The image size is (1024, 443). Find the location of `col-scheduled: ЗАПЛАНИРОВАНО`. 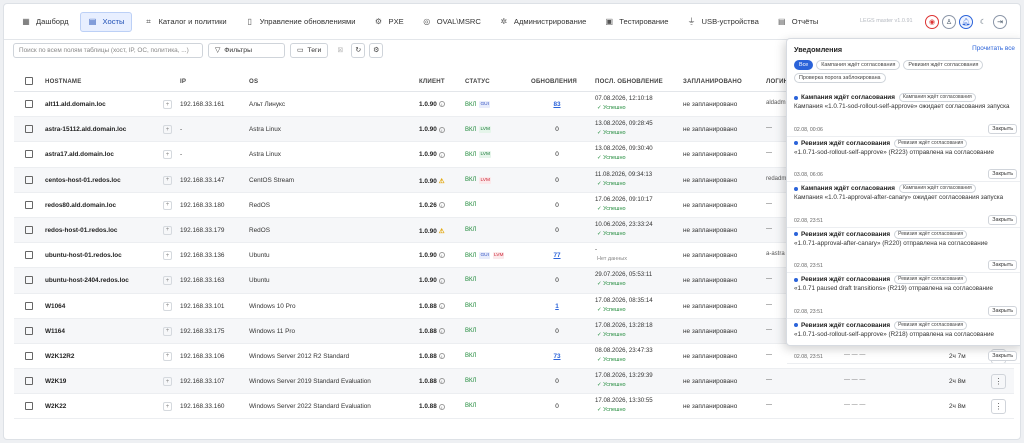

col-scheduled: ЗАПЛАНИРОВАНО is located at coordinates (712, 81).